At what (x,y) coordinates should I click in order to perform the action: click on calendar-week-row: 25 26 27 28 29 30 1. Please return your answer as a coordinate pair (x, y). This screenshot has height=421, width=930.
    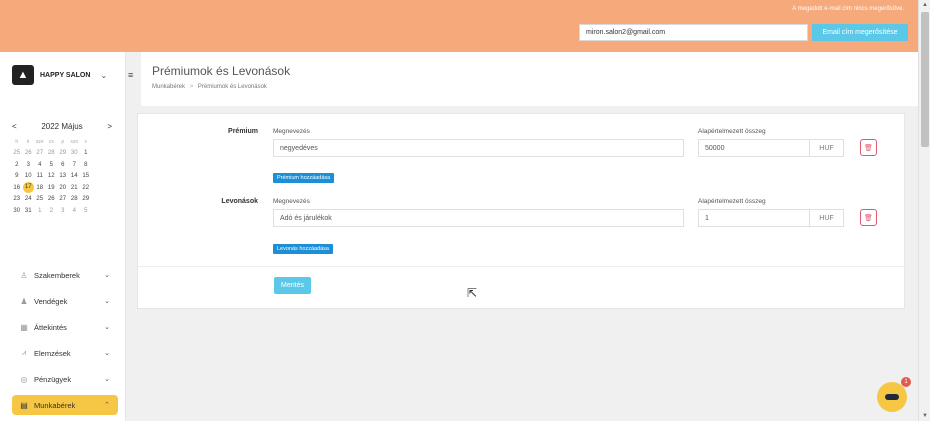
    Looking at the image, I should click on (63, 154).